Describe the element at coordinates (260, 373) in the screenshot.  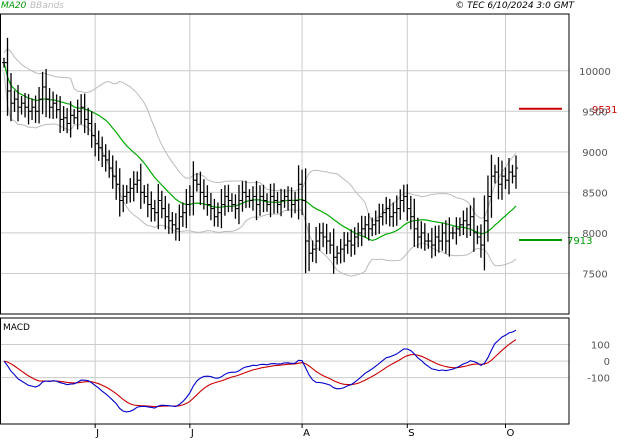
I see `macd-signal-line` at that location.